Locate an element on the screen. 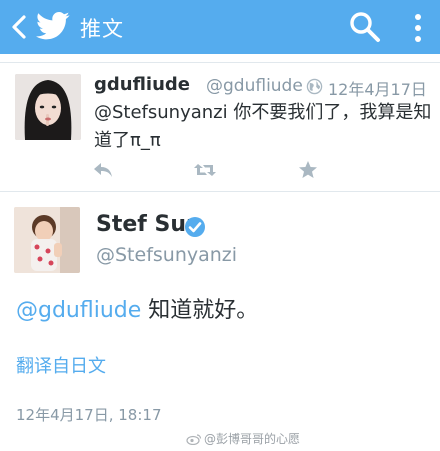  verified-badge-icon is located at coordinates (195, 227).